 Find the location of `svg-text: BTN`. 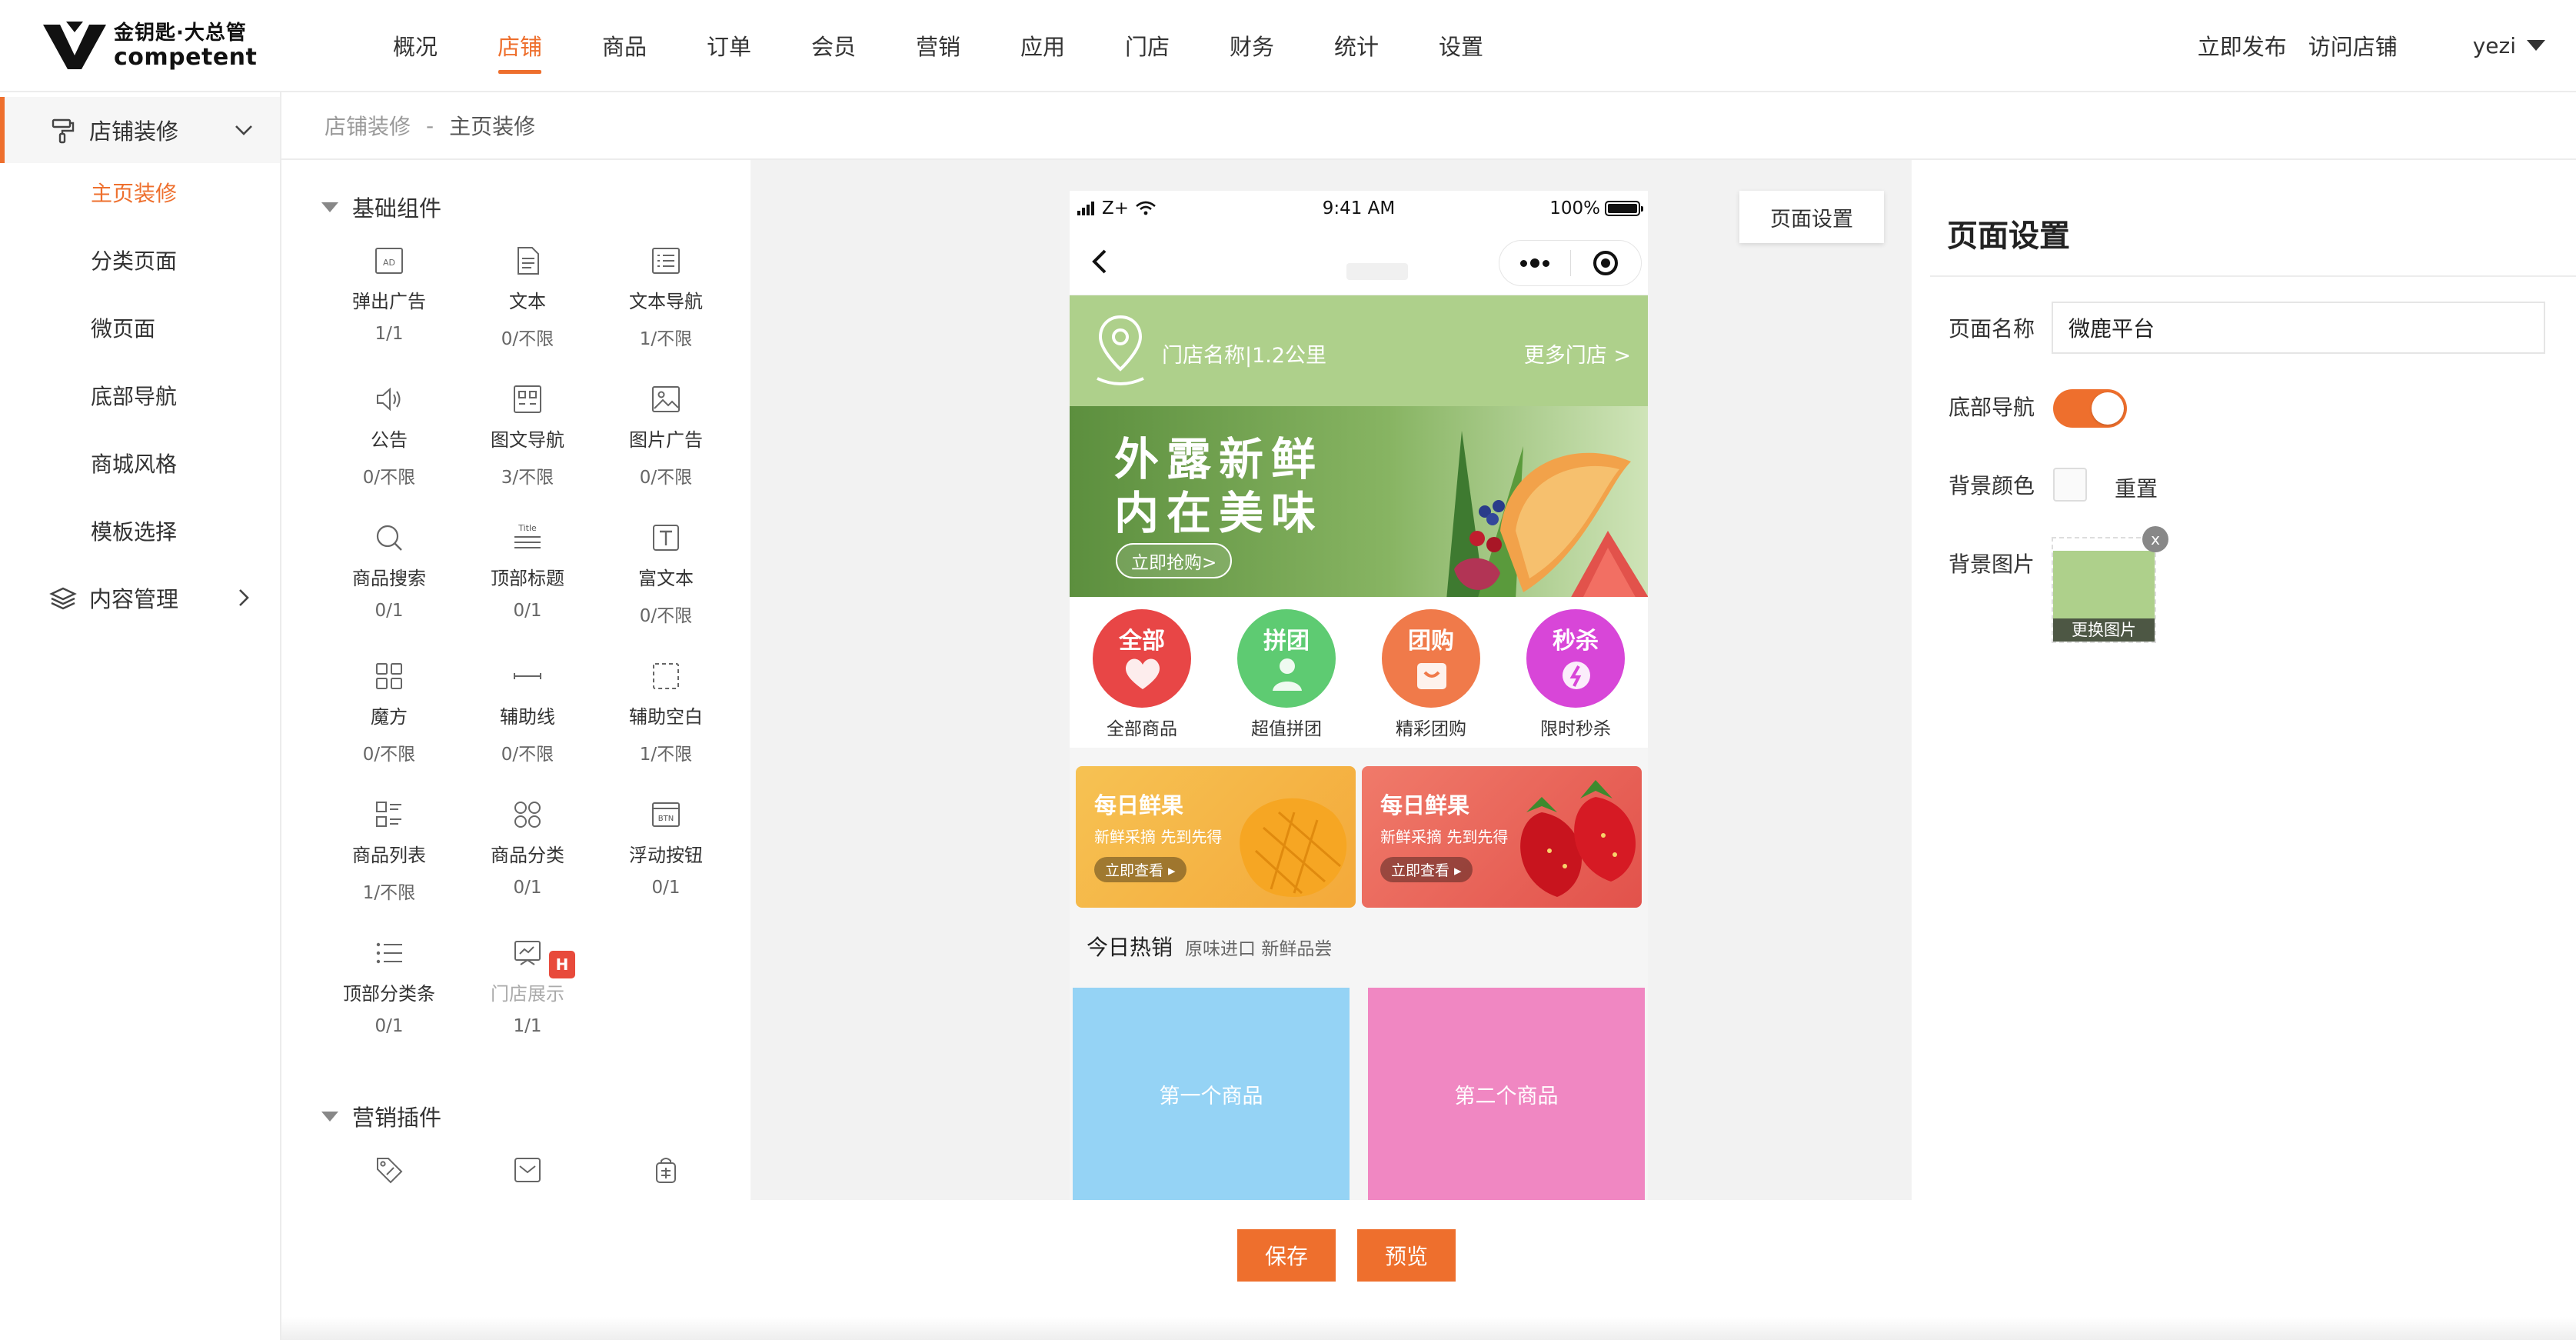

svg-text: BTN is located at coordinates (666, 819).